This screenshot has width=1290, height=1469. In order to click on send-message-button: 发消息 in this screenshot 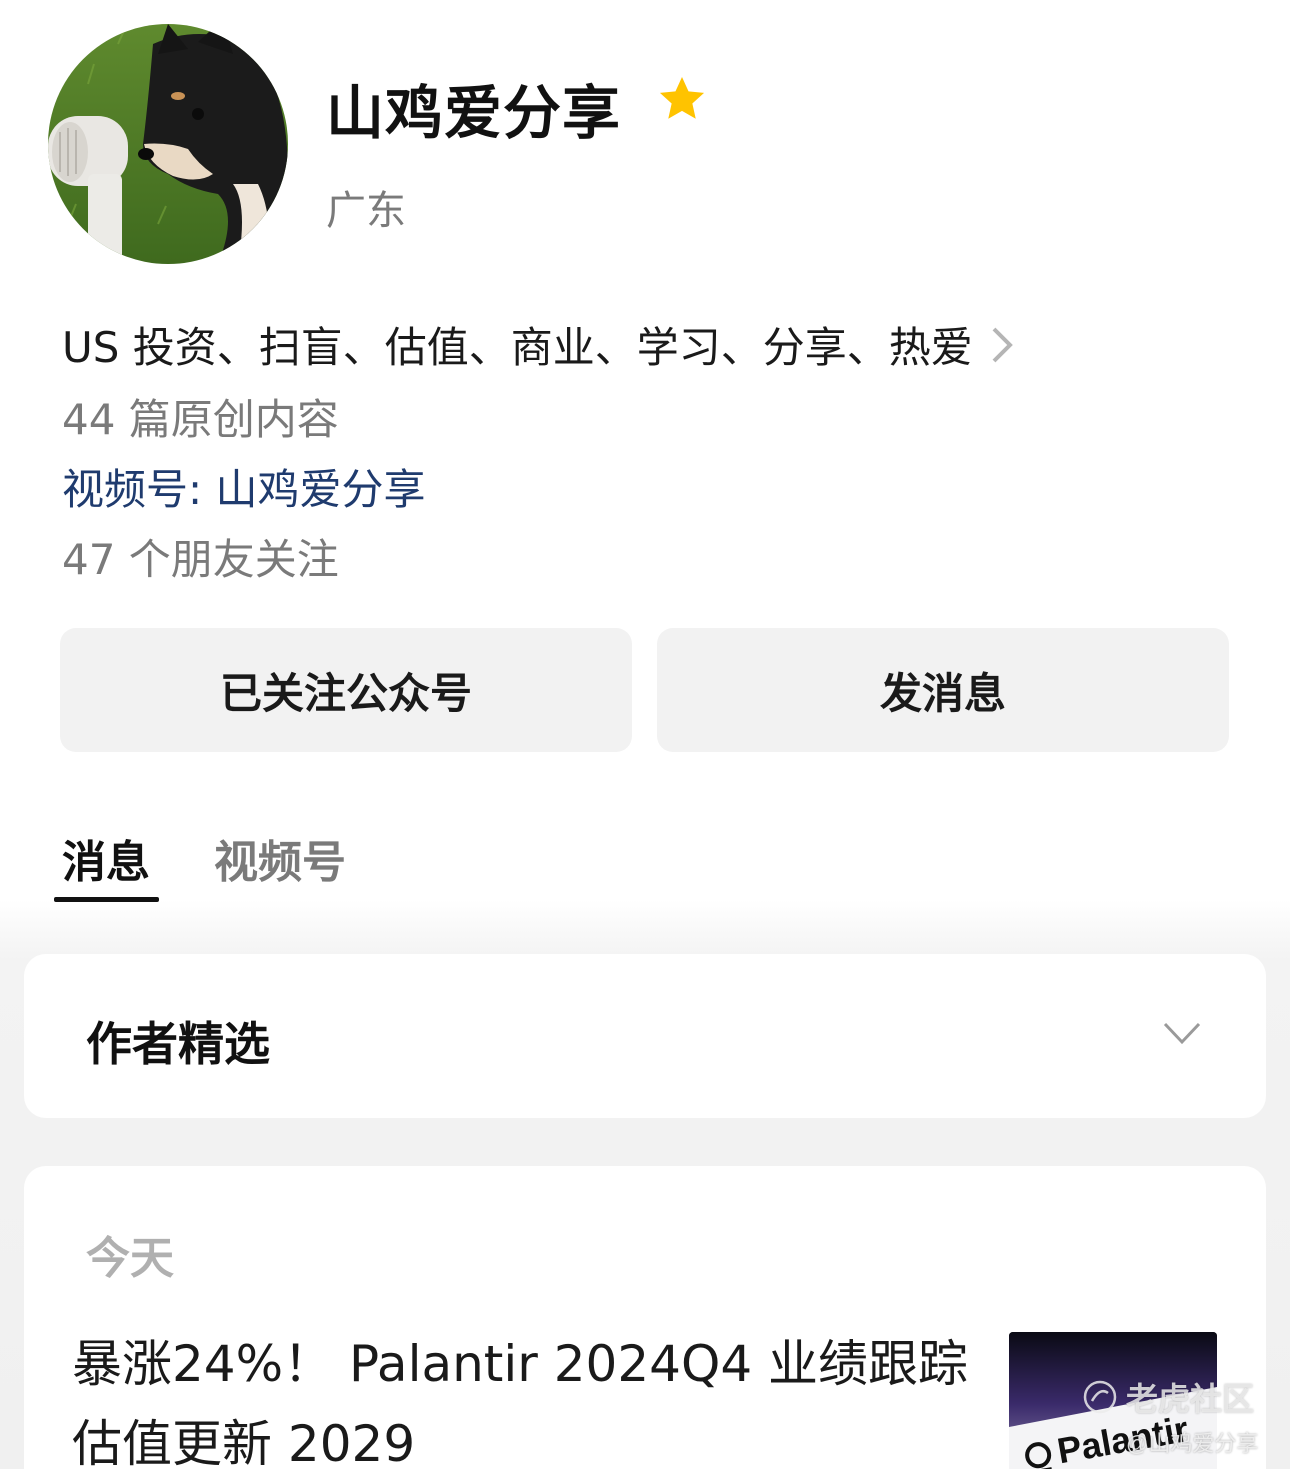, I will do `click(943, 690)`.